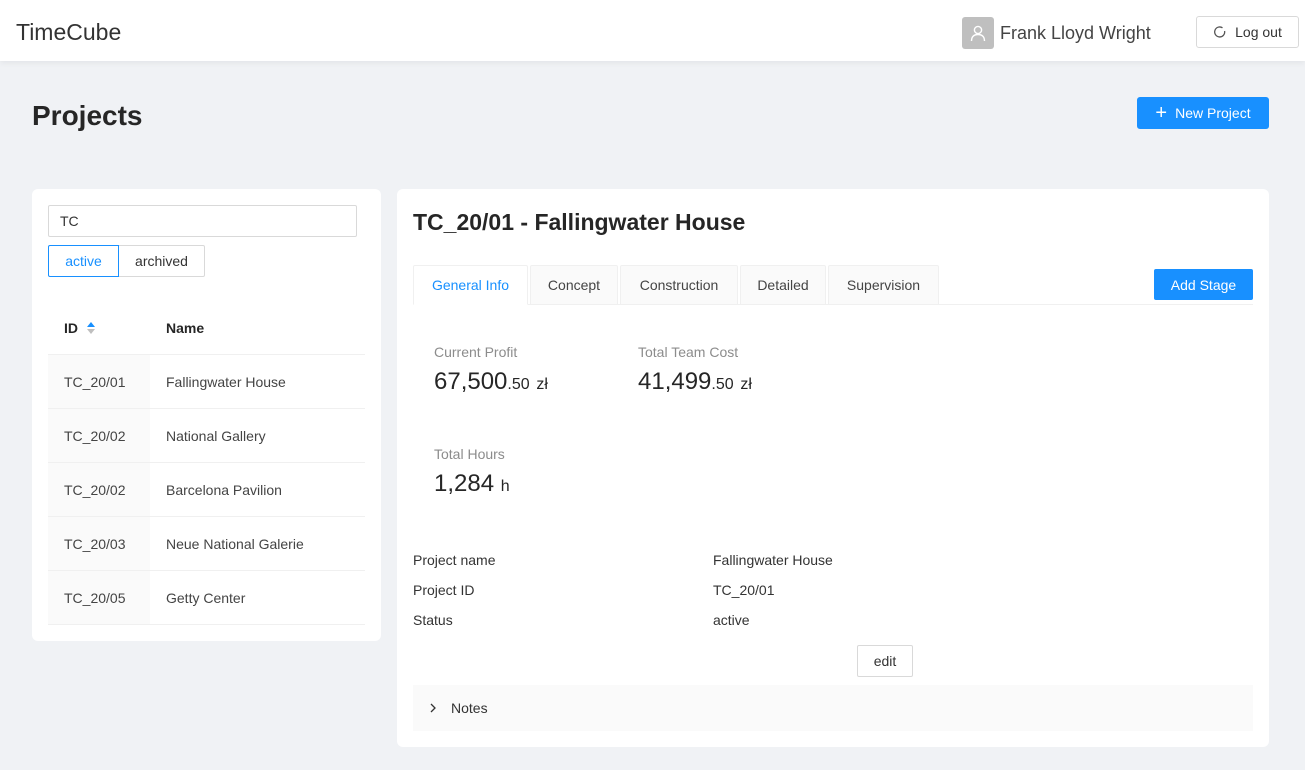 Image resolution: width=1305 pixels, height=770 pixels. I want to click on column-header-id: ID, so click(99, 328).